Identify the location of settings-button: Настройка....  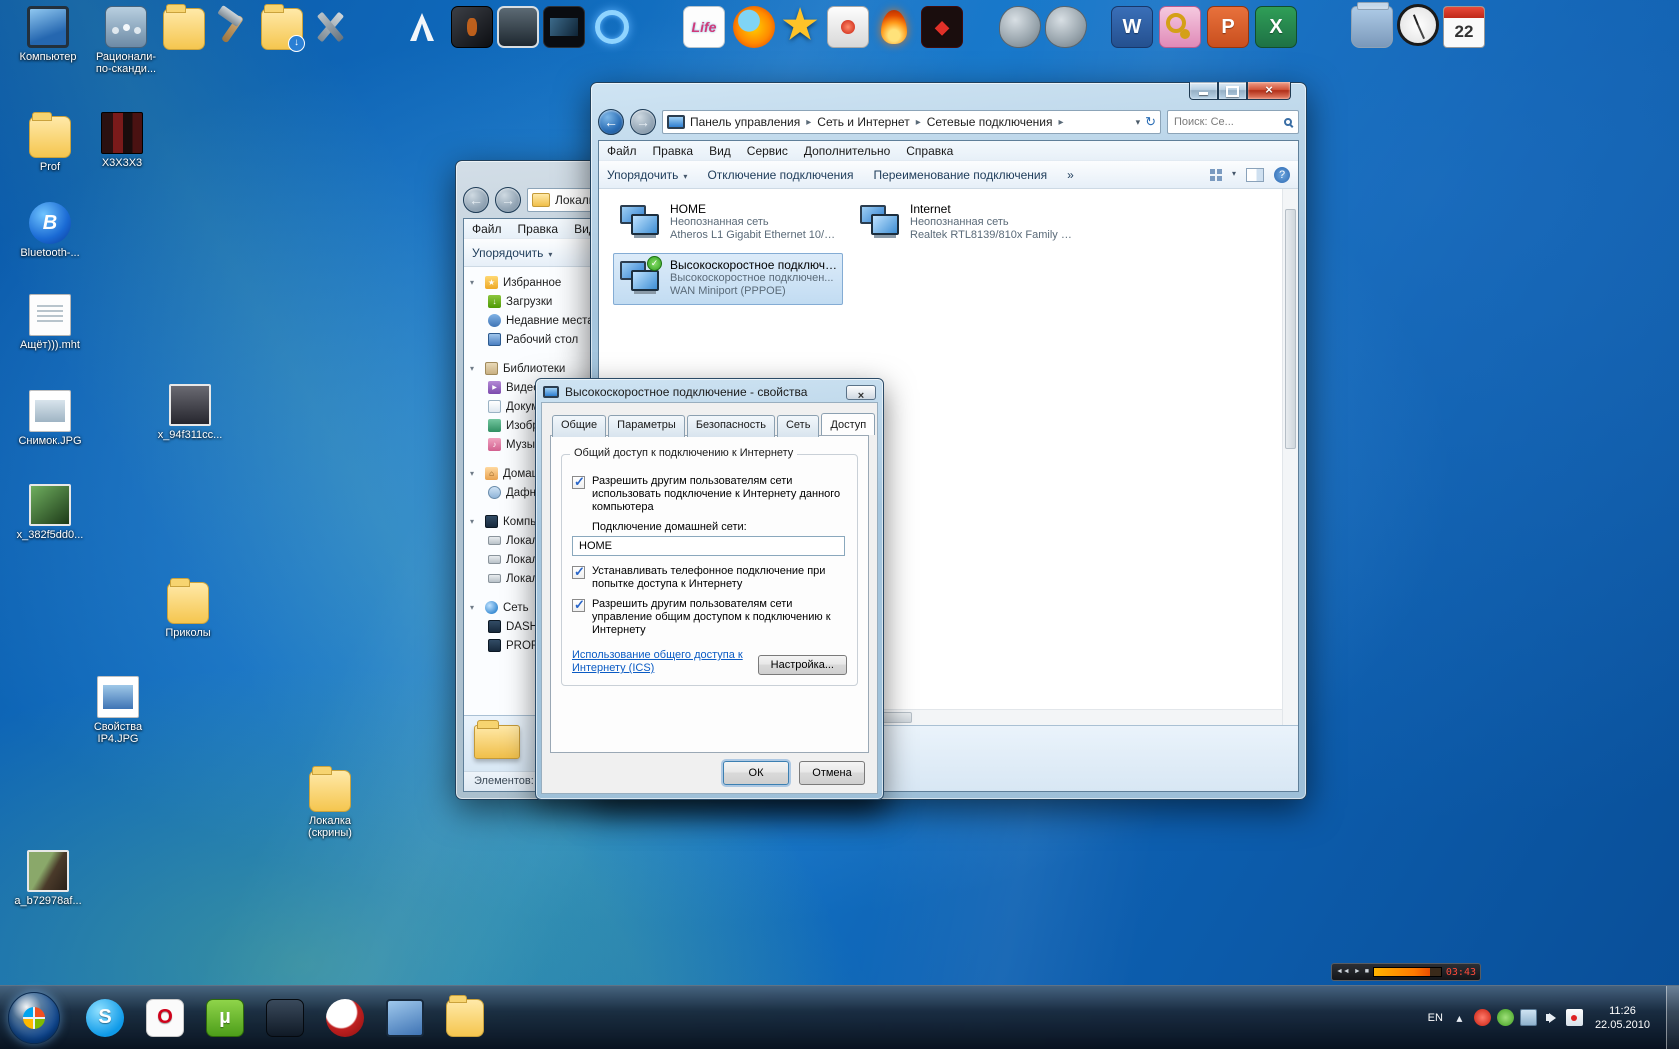
(802, 665).